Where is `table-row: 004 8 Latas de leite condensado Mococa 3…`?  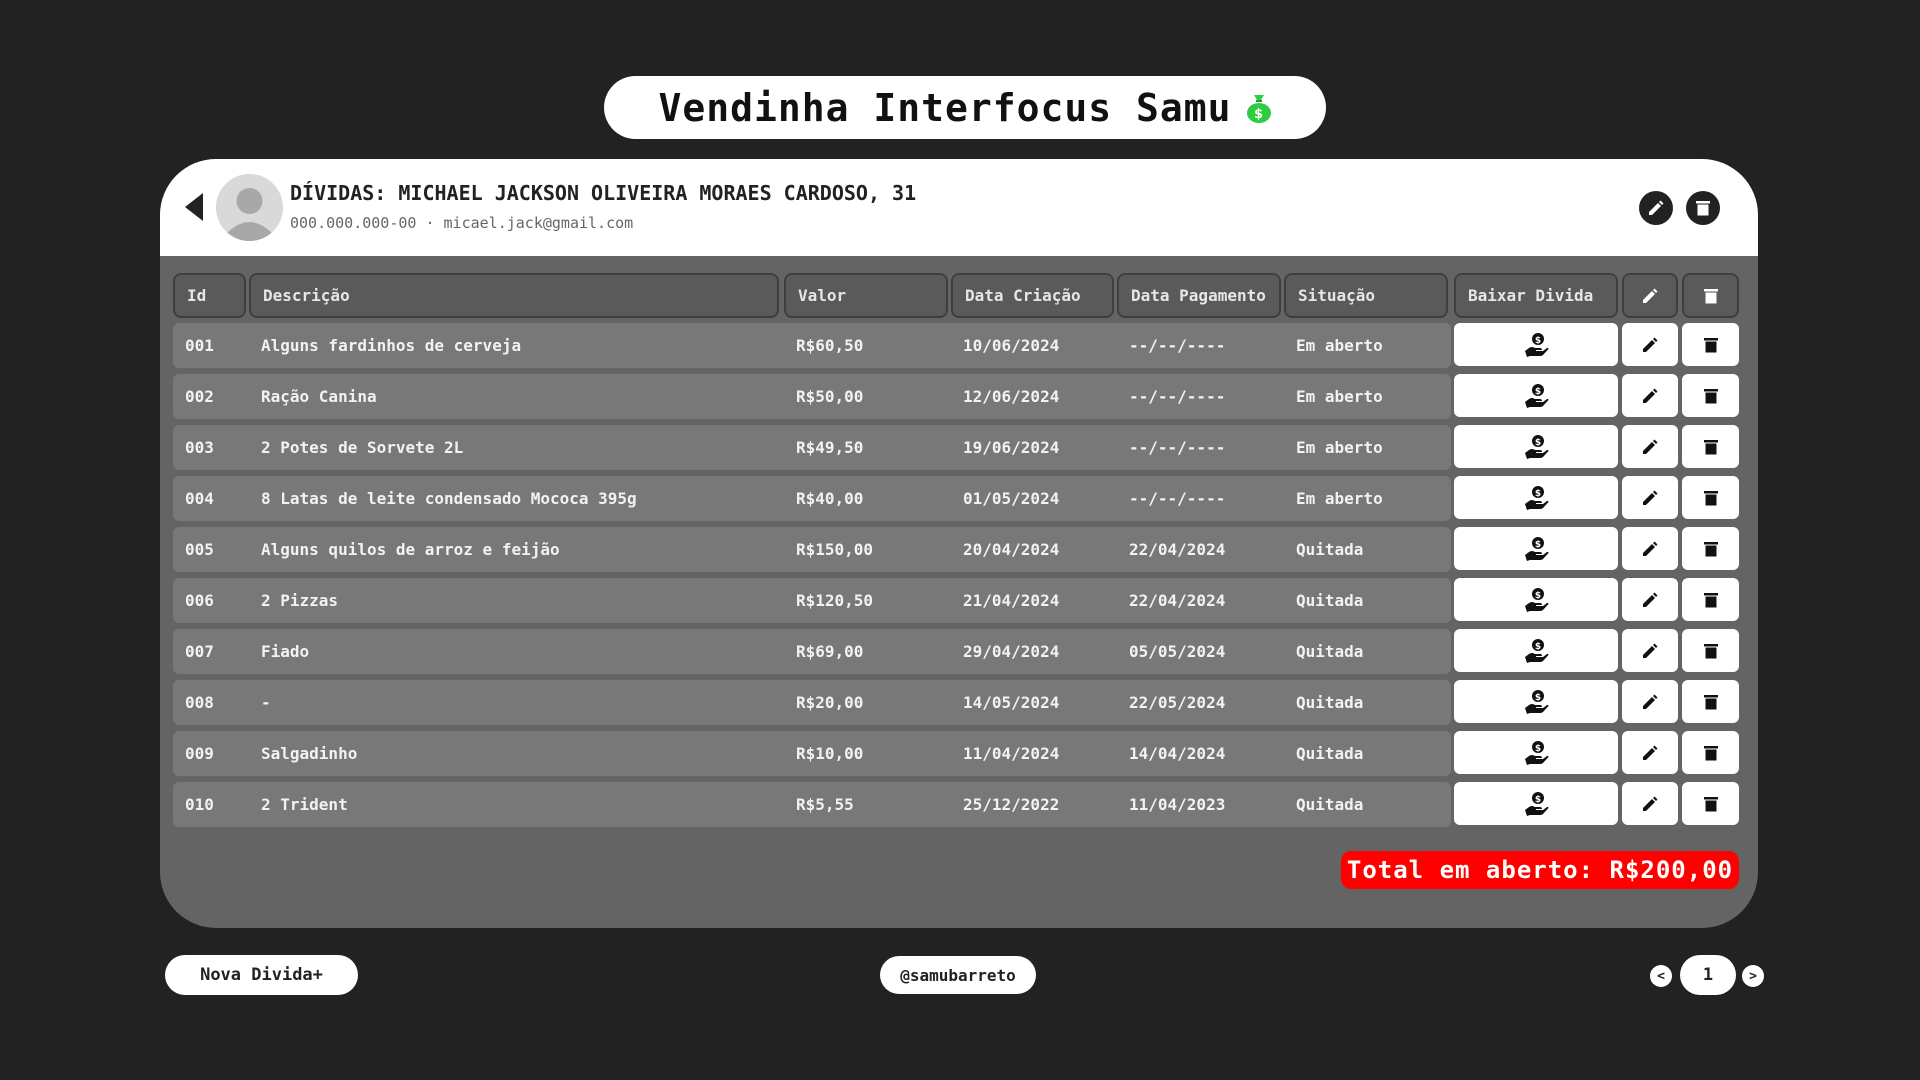 table-row: 004 8 Latas de leite condensado Mococa 3… is located at coordinates (959, 498).